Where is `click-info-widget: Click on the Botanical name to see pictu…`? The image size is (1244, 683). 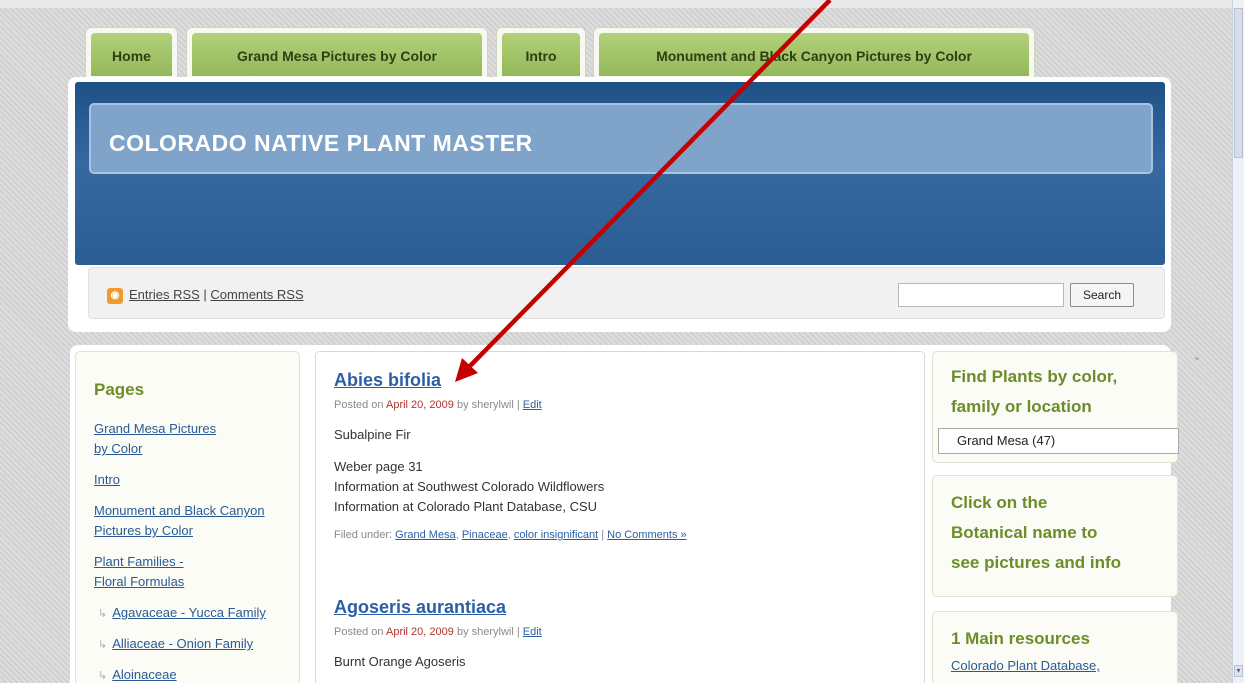
click-info-widget: Click on the Botanical name to see pictu… is located at coordinates (1055, 536).